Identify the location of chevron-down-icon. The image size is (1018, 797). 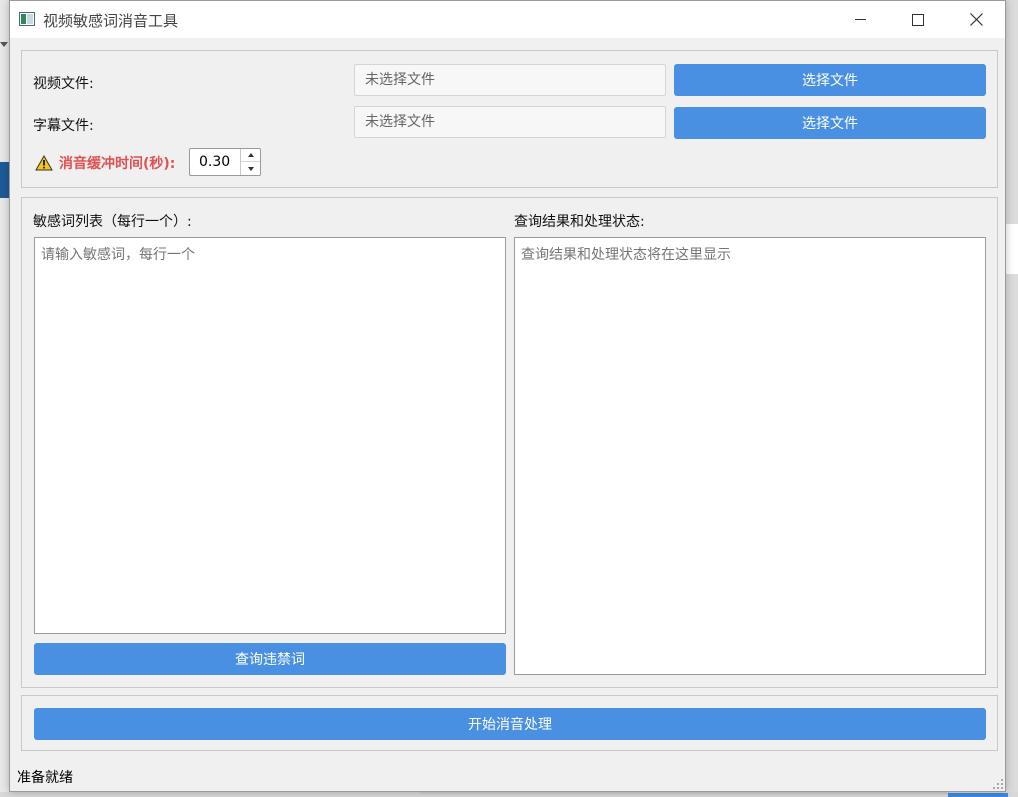
(250, 168).